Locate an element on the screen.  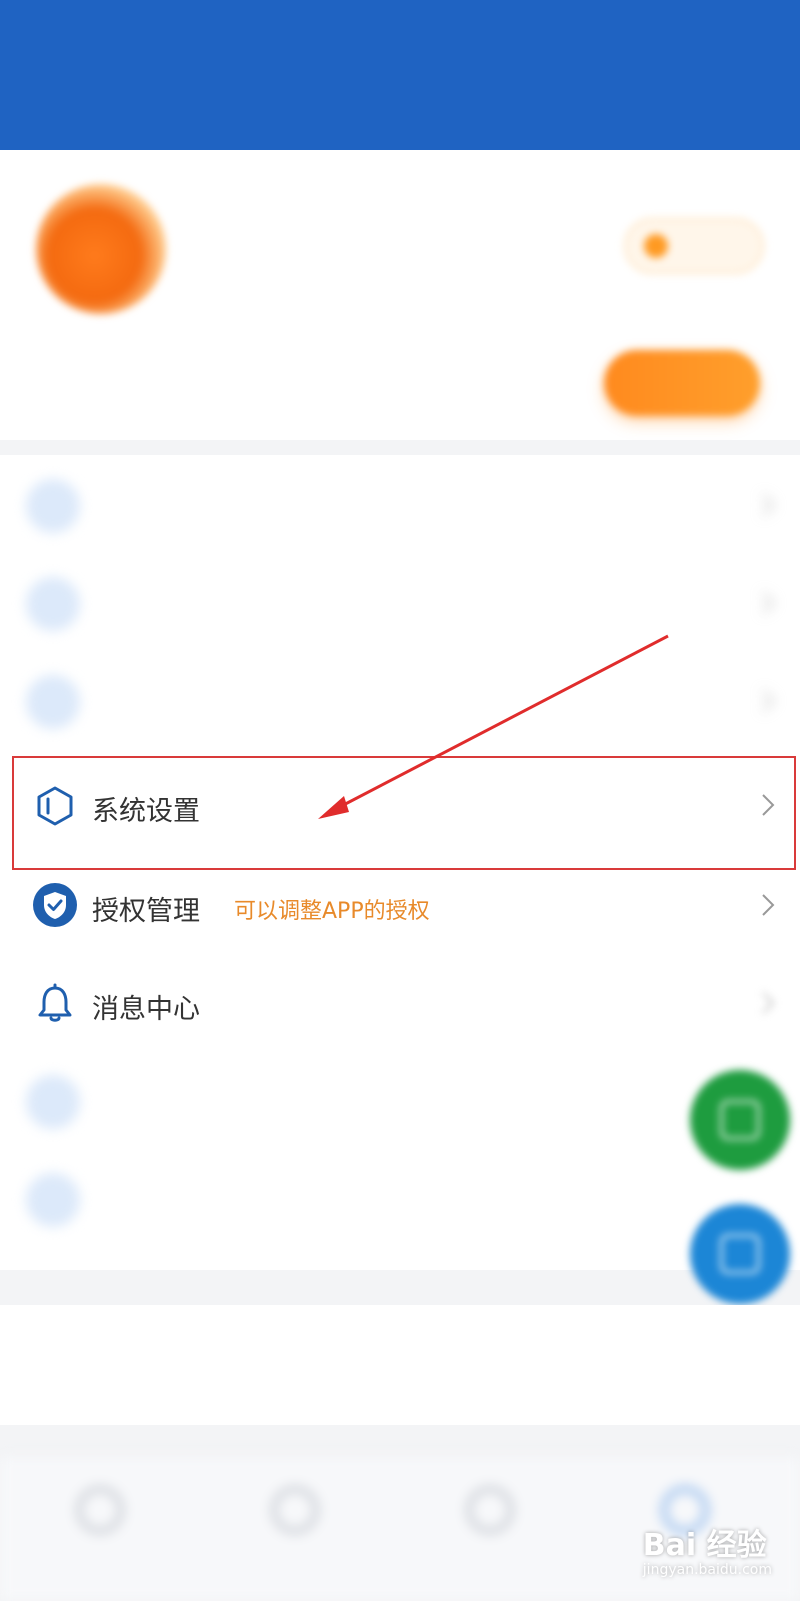
watermark-brand: Bai 经验 is located at coordinates (704, 1545).